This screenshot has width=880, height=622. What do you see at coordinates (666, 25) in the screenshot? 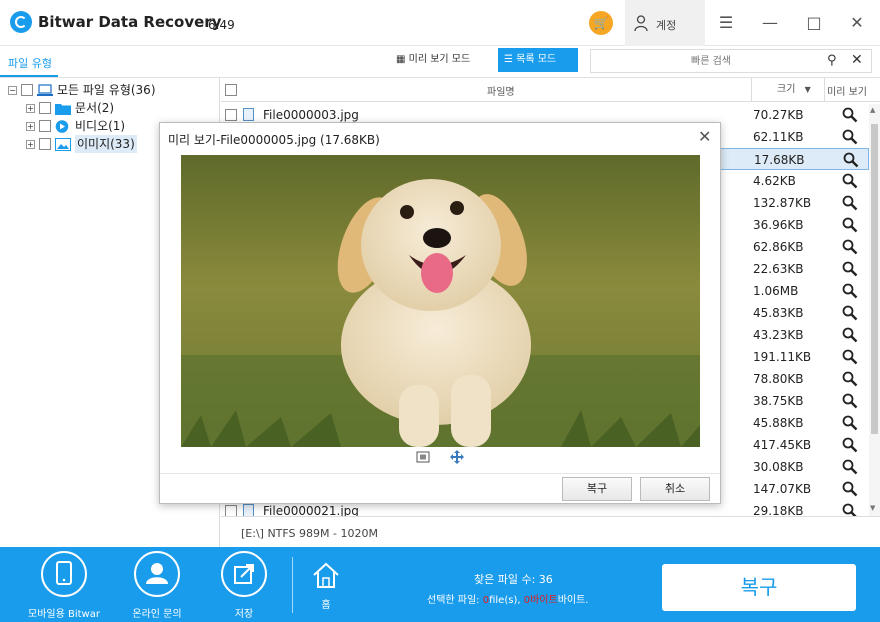
I see `account-label: 계정` at bounding box center [666, 25].